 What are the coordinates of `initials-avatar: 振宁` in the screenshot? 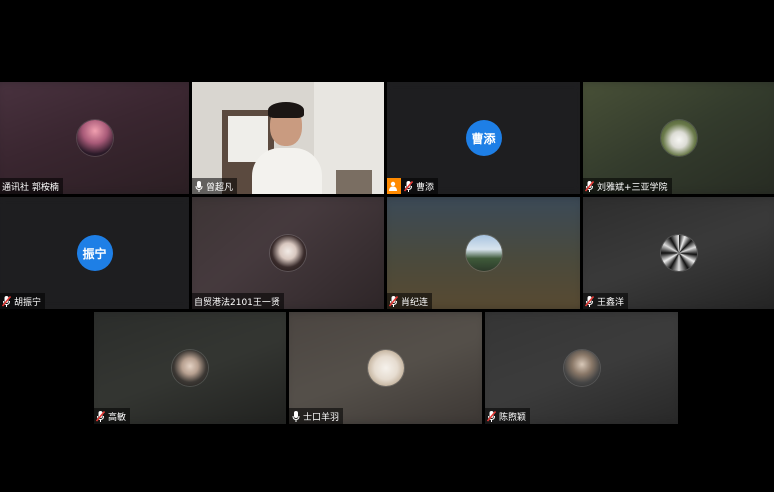 It's located at (94, 253).